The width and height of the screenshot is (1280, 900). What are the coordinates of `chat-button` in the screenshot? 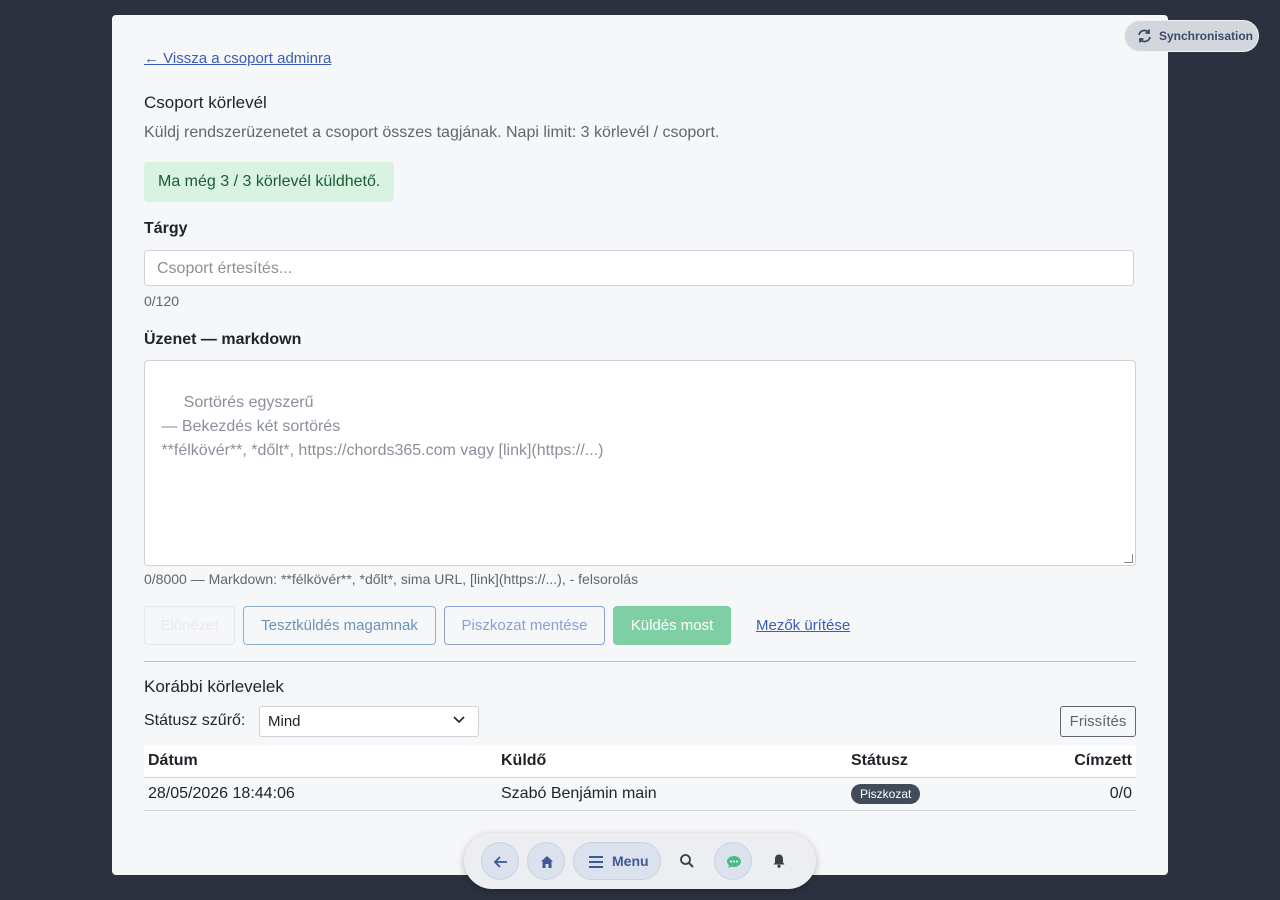 It's located at (733, 861).